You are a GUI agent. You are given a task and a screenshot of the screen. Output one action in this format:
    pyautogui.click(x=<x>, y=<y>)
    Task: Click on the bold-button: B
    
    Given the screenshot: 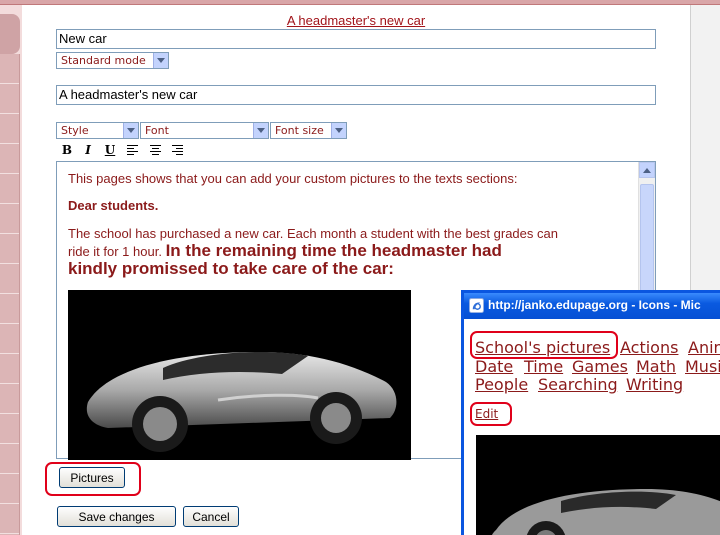 What is the action you would take?
    pyautogui.click(x=67, y=150)
    